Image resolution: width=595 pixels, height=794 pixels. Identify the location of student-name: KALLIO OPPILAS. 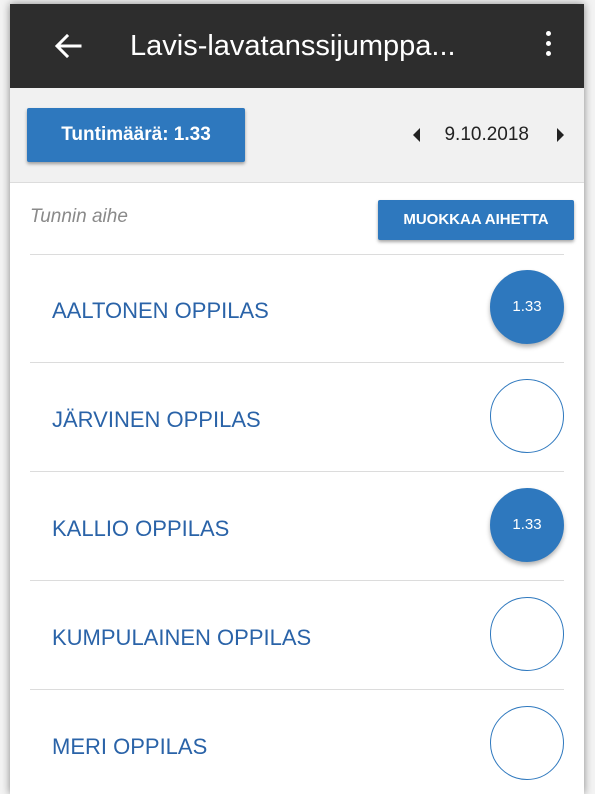
(141, 528).